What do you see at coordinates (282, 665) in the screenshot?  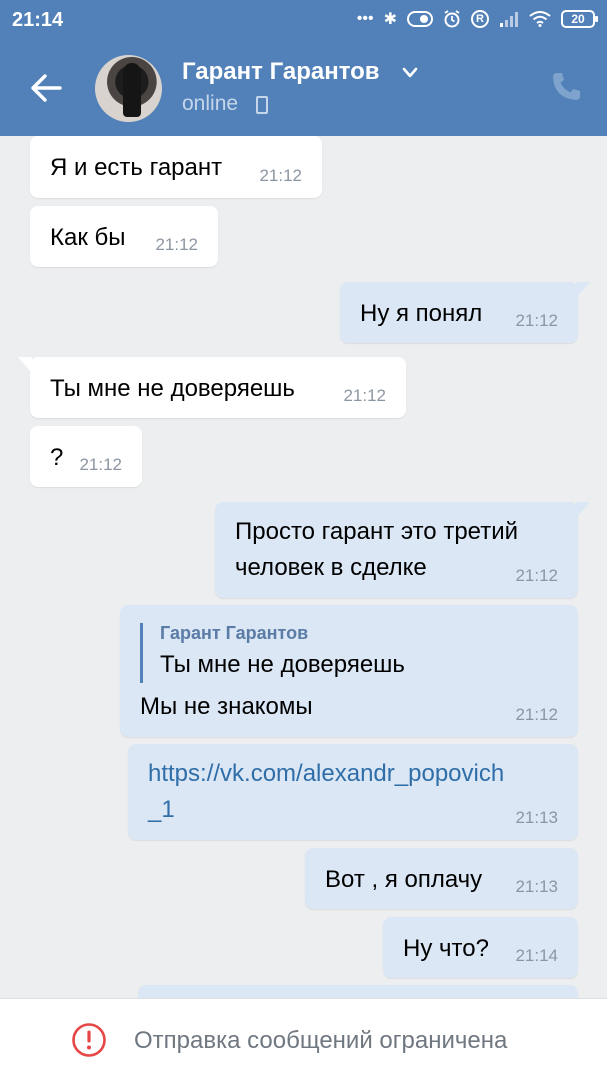 I see `quote-text: Ты мне не доверяешь` at bounding box center [282, 665].